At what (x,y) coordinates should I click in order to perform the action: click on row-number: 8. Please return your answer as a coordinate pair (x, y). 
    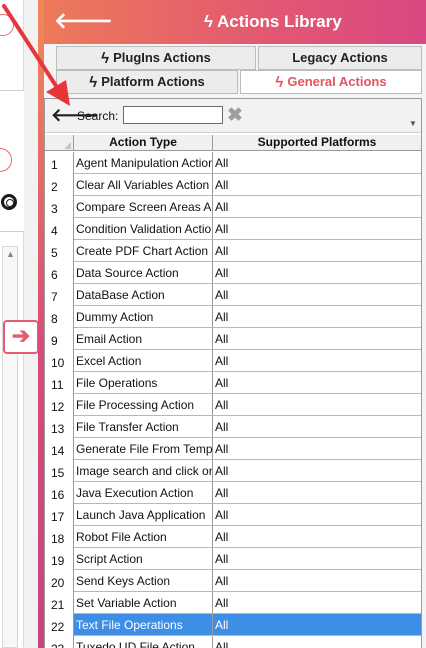
    Looking at the image, I should click on (59, 317).